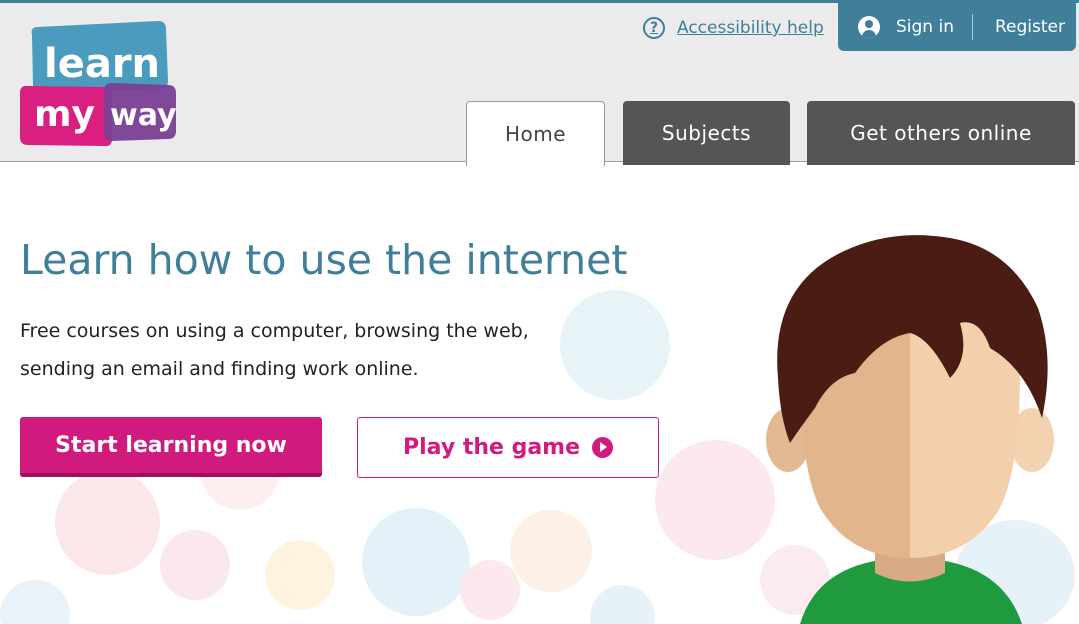 This screenshot has height=624, width=1079. What do you see at coordinates (941, 133) in the screenshot?
I see `tab-get-others-online: Get others online` at bounding box center [941, 133].